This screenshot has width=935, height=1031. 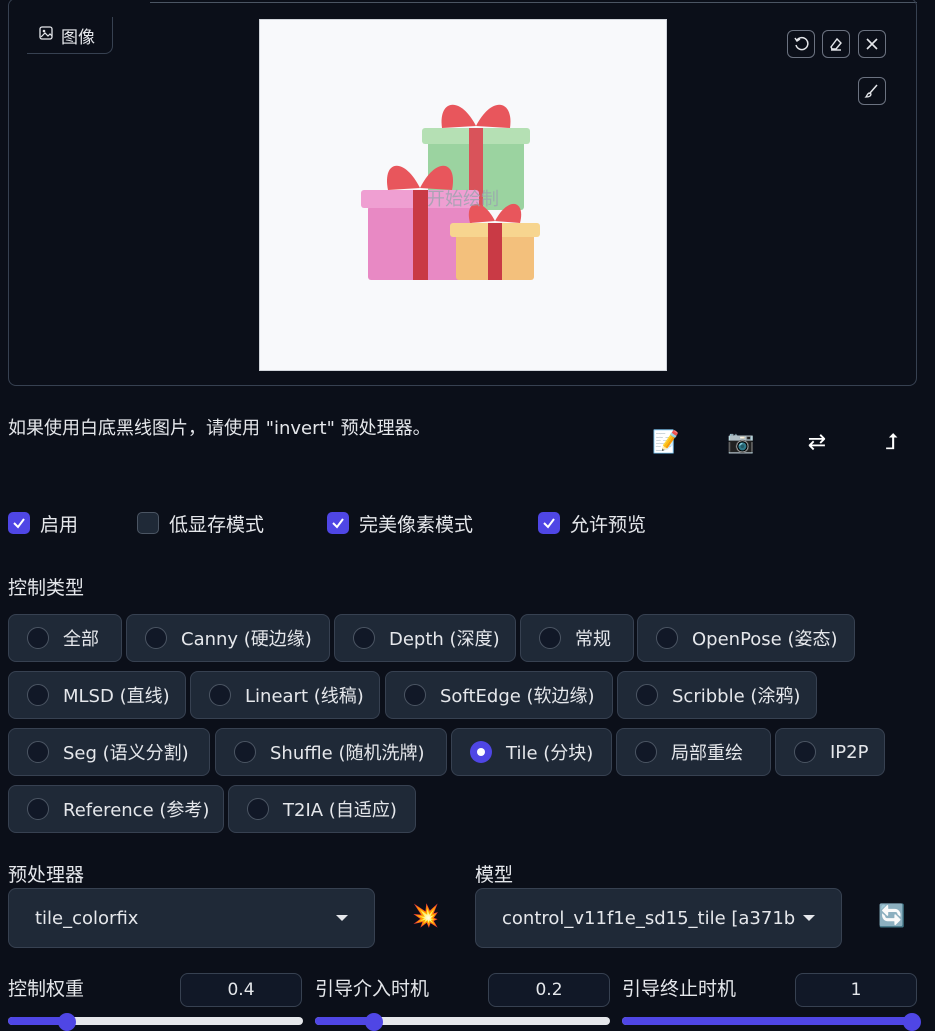 I want to click on preprocessor-dropdown: tile_colorfix, so click(x=191, y=918).